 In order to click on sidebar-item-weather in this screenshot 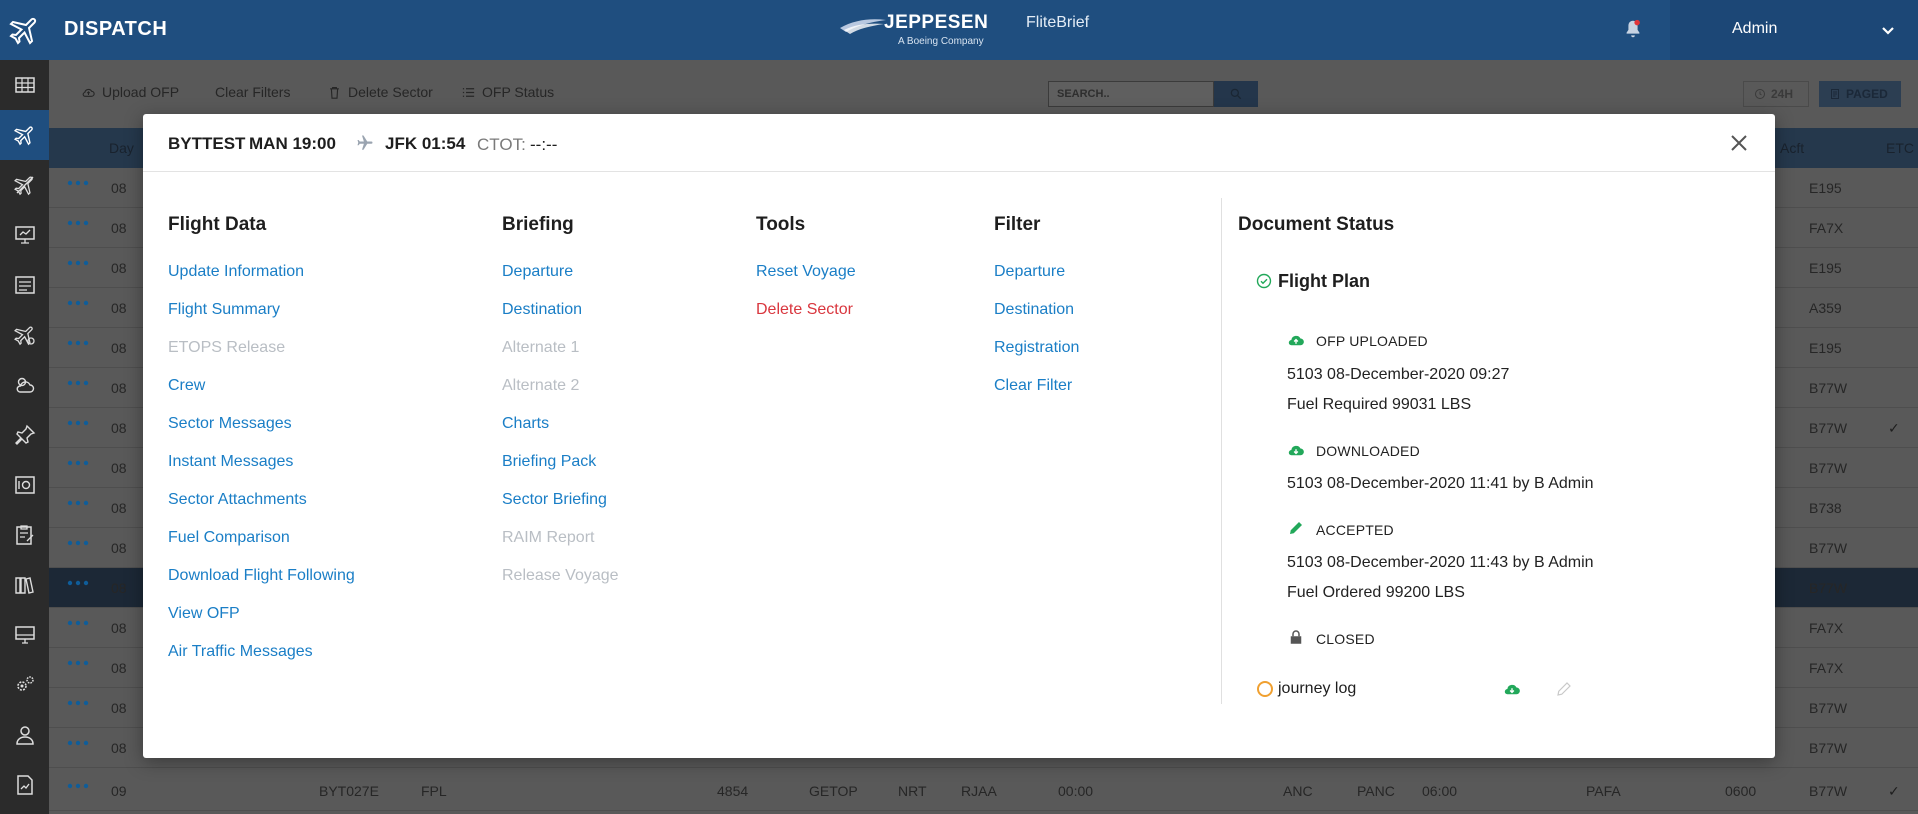, I will do `click(24, 385)`.